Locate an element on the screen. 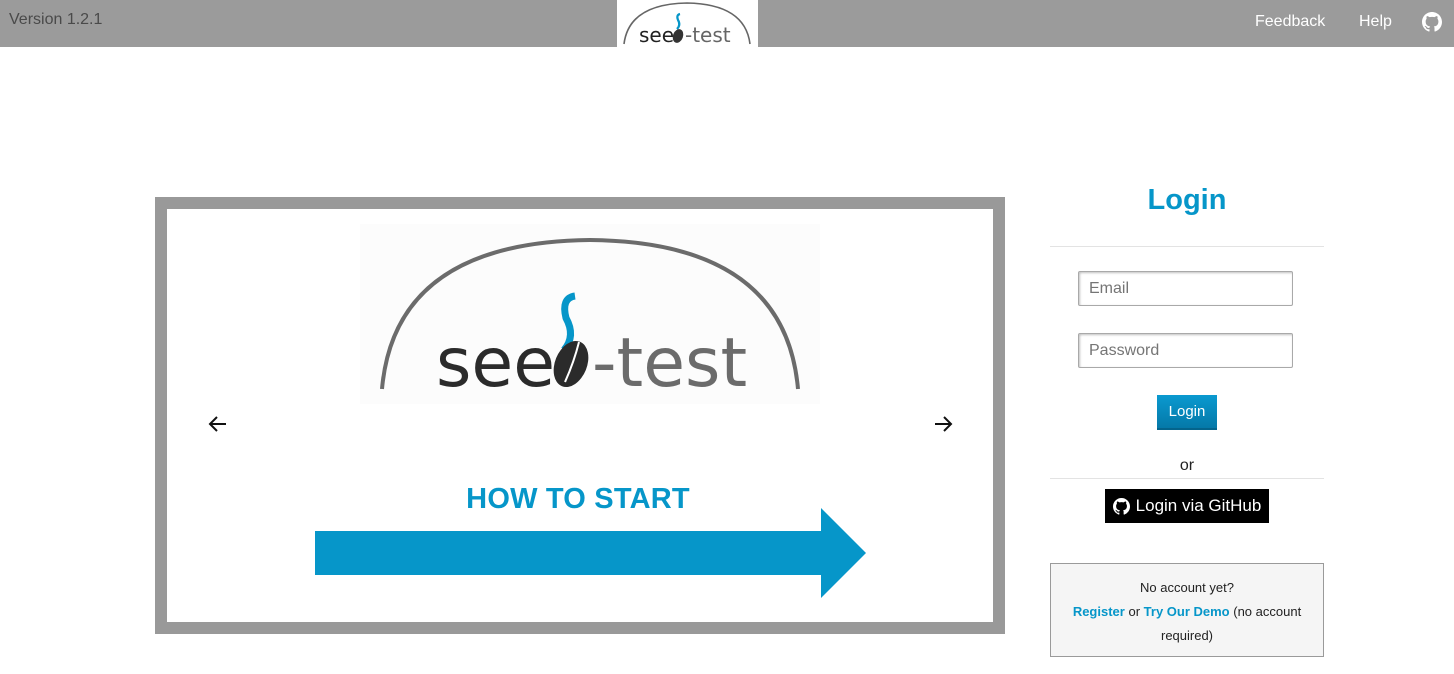 The image size is (1454, 674). register-link: Register is located at coordinates (1099, 611).